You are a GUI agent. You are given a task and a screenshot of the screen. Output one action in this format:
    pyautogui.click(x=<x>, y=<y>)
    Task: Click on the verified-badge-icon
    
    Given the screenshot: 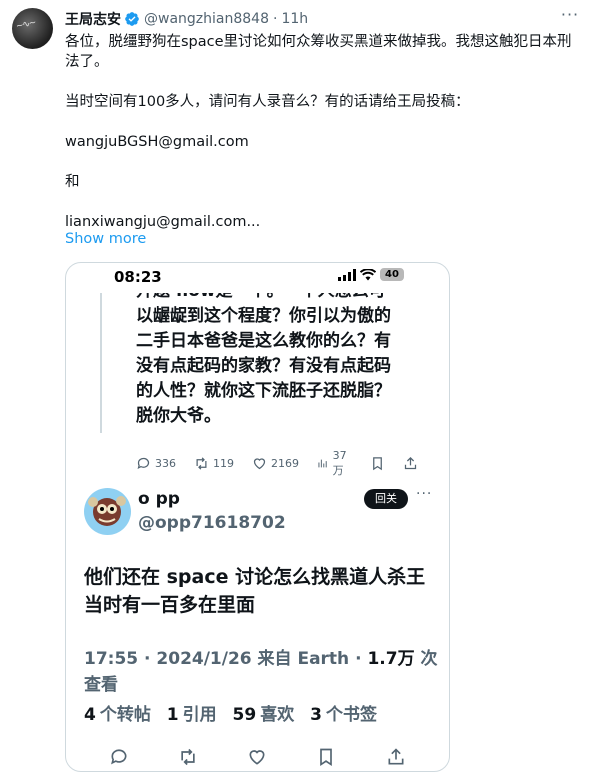 What is the action you would take?
    pyautogui.click(x=132, y=19)
    